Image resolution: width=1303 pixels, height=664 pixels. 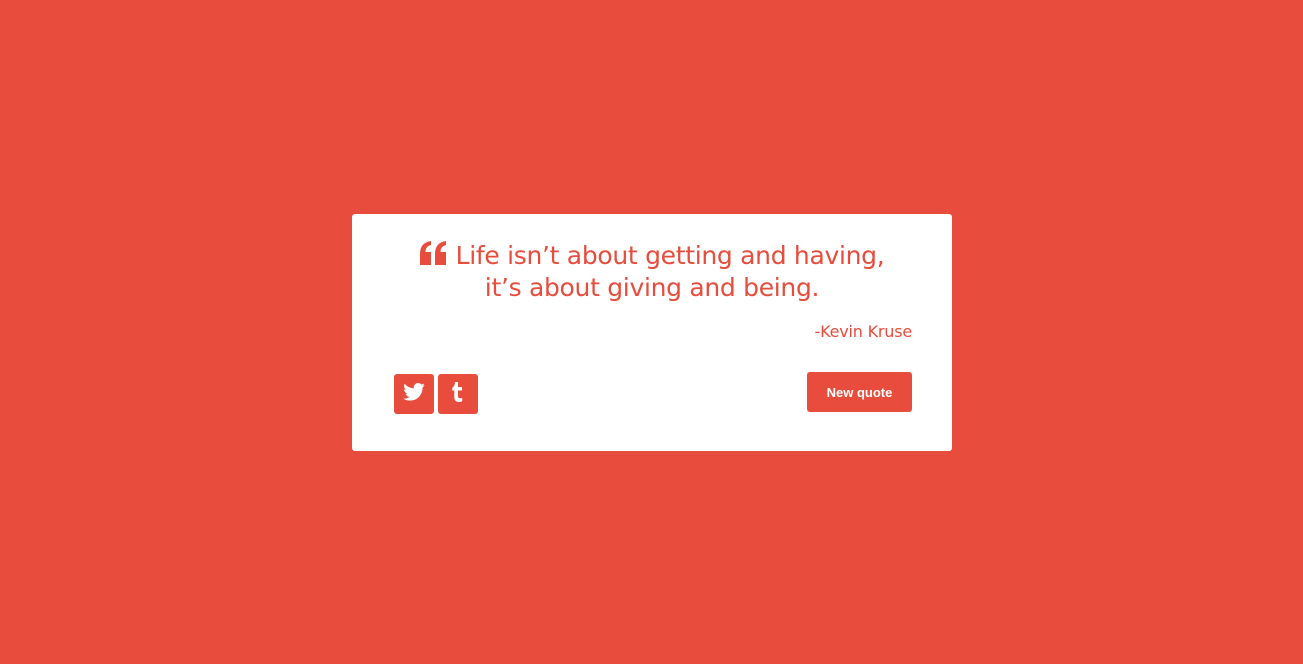 What do you see at coordinates (652, 287) in the screenshot?
I see `quote-line-2: it’s about giving and being.` at bounding box center [652, 287].